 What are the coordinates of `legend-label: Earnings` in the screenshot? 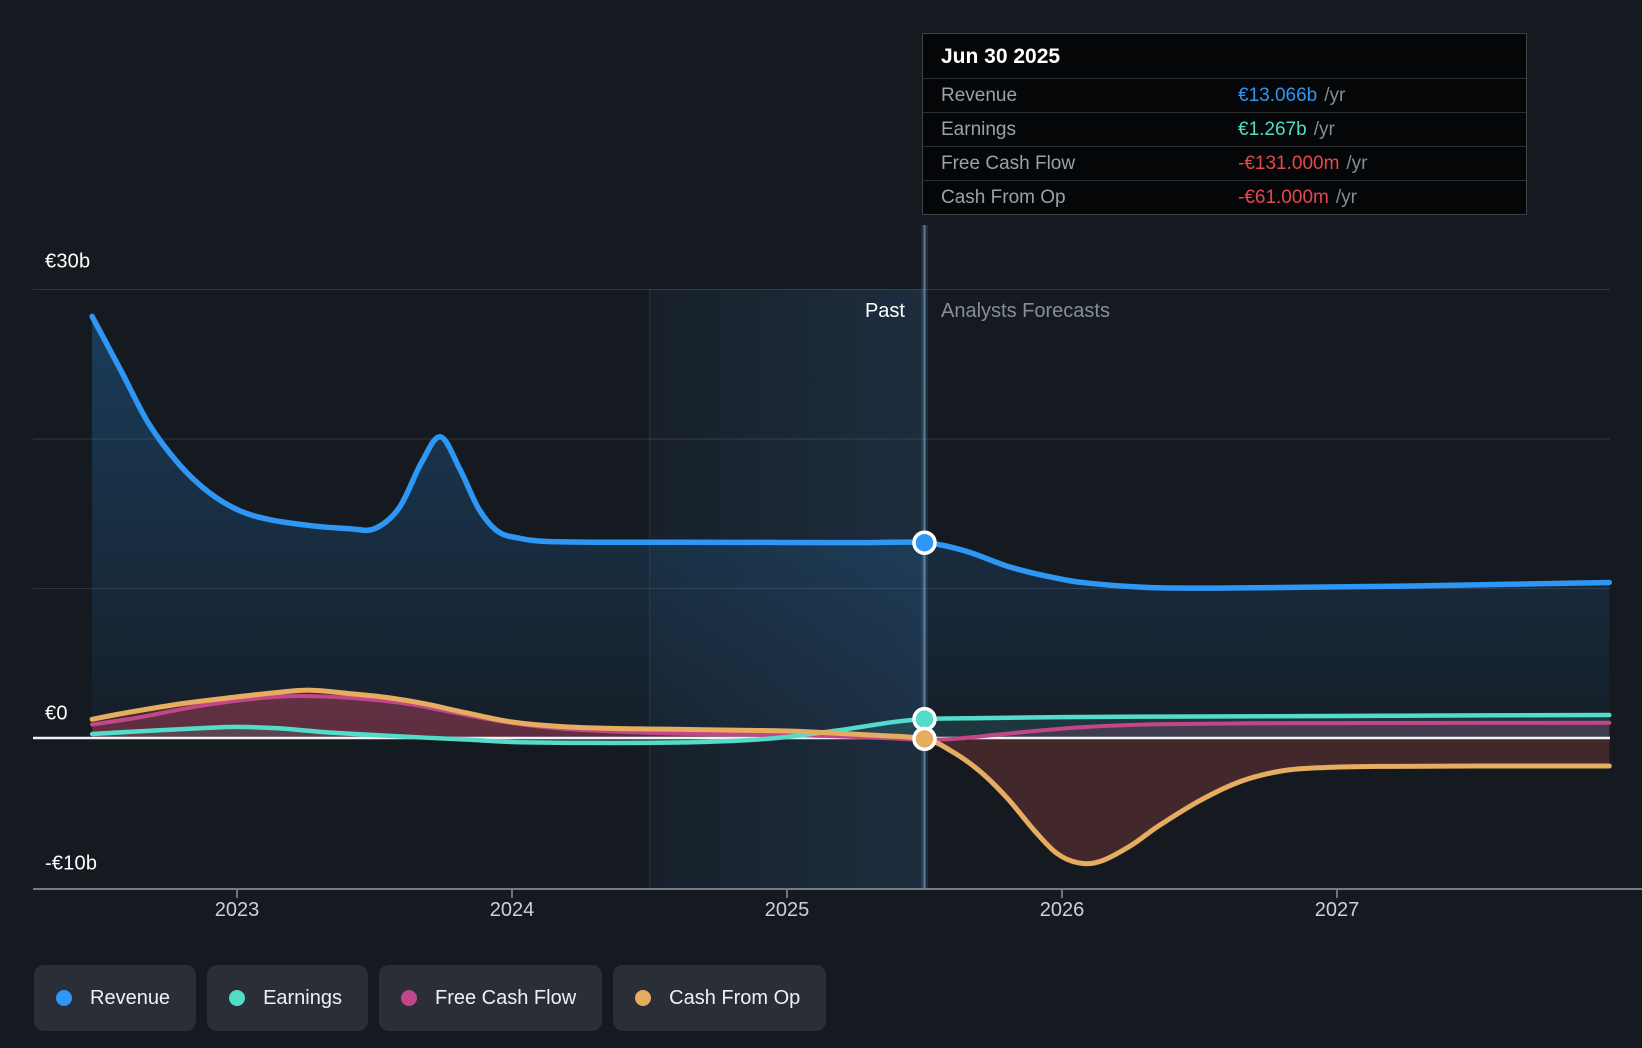 It's located at (302, 997).